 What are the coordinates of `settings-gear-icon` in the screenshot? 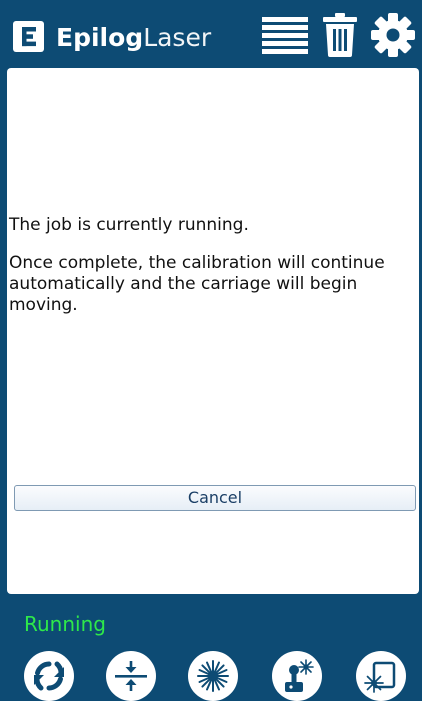 It's located at (393, 35).